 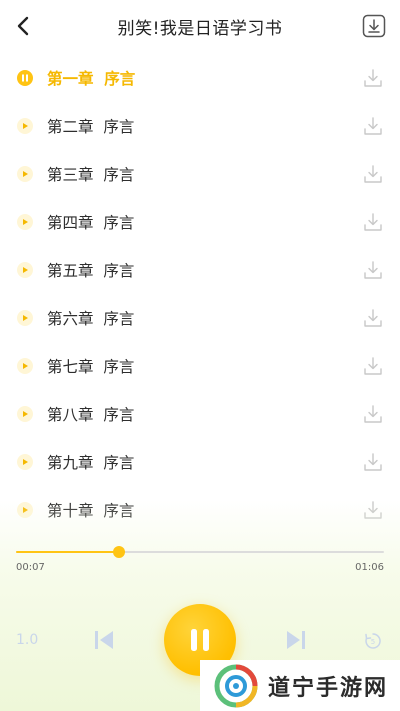 I want to click on chapter-row: 第五章 序言, so click(x=200, y=270).